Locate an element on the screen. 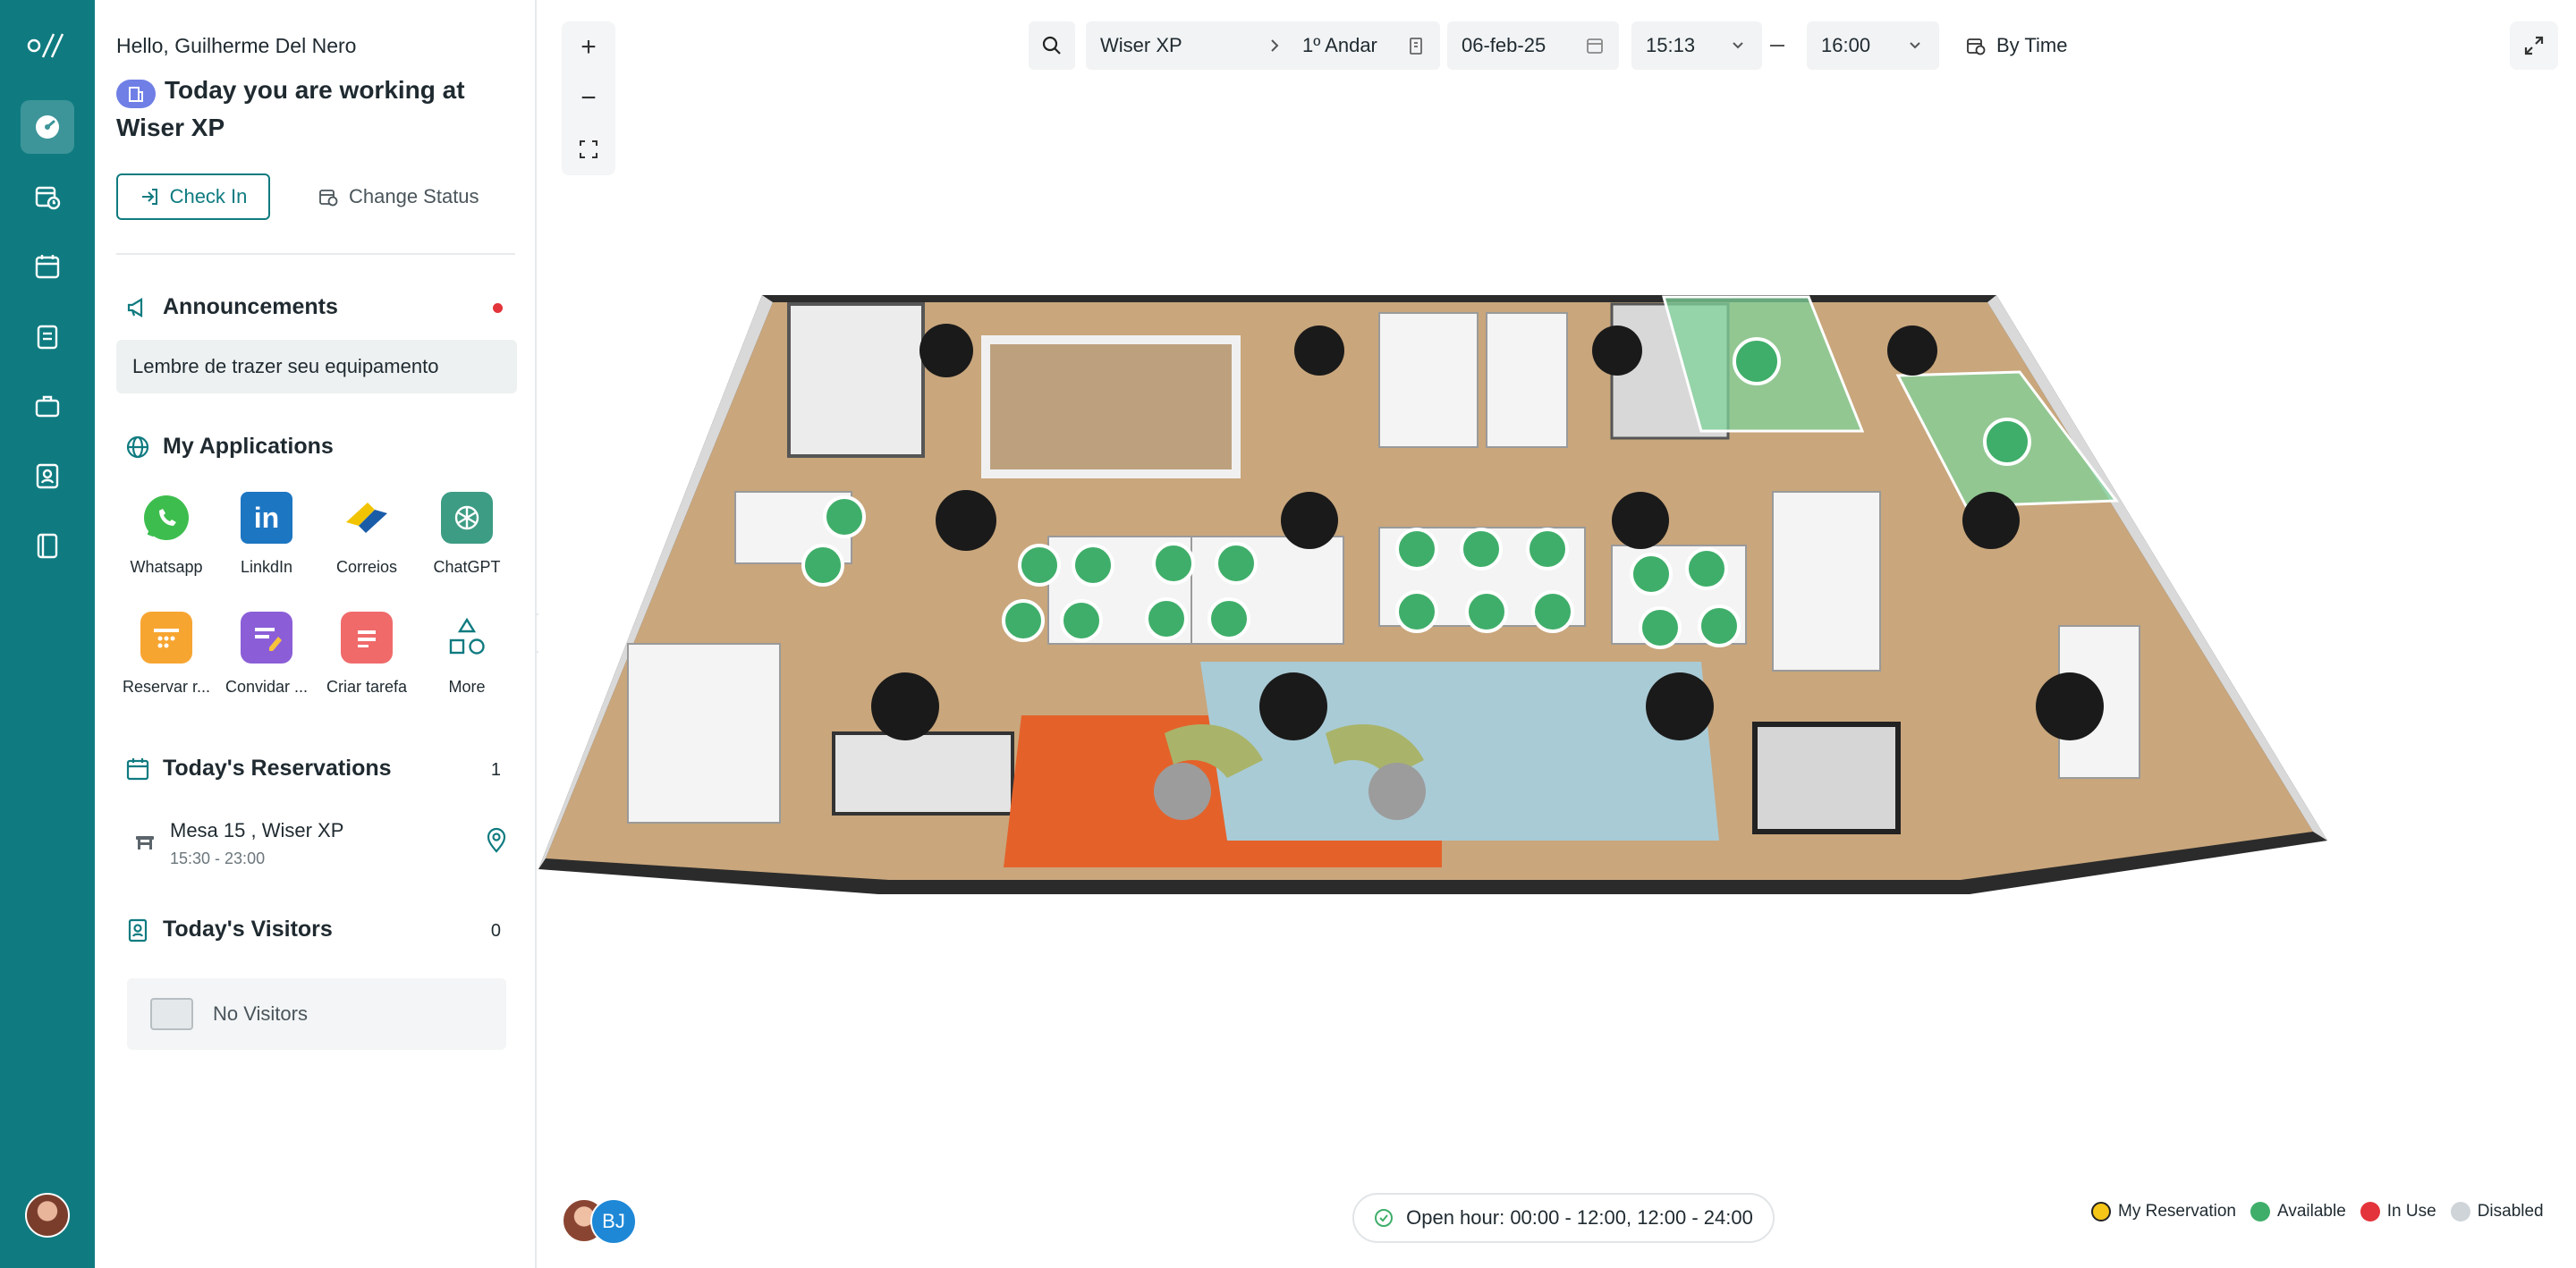  location-selector: Wiser XP 1º Andar is located at coordinates (1263, 45).